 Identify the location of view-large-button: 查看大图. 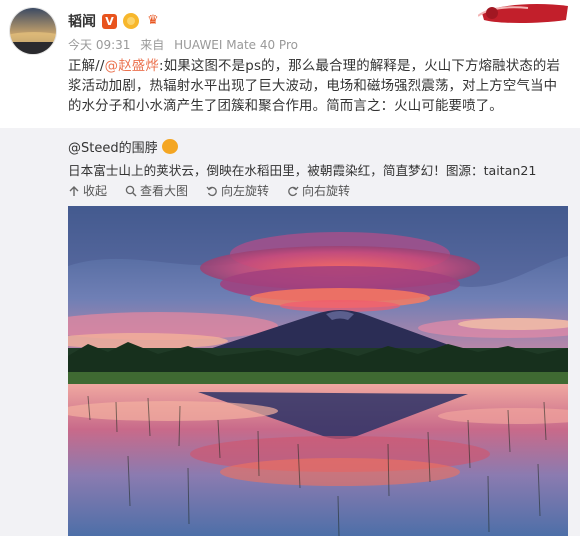
(156, 190).